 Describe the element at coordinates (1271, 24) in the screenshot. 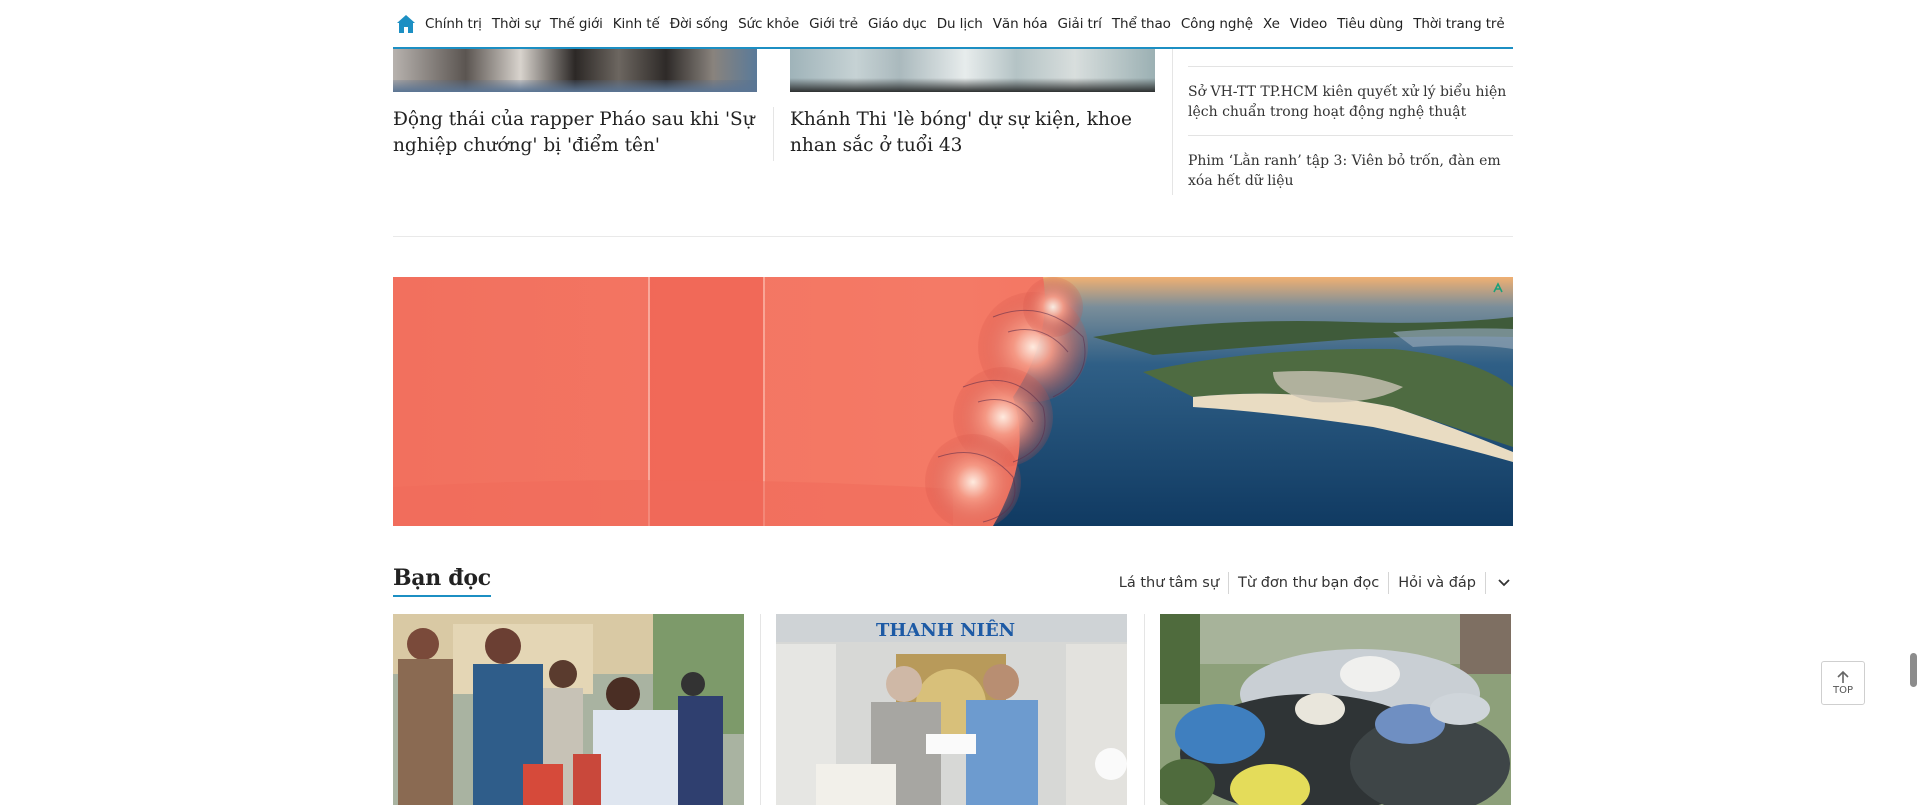

I see `nav-item-xe: Xe` at that location.